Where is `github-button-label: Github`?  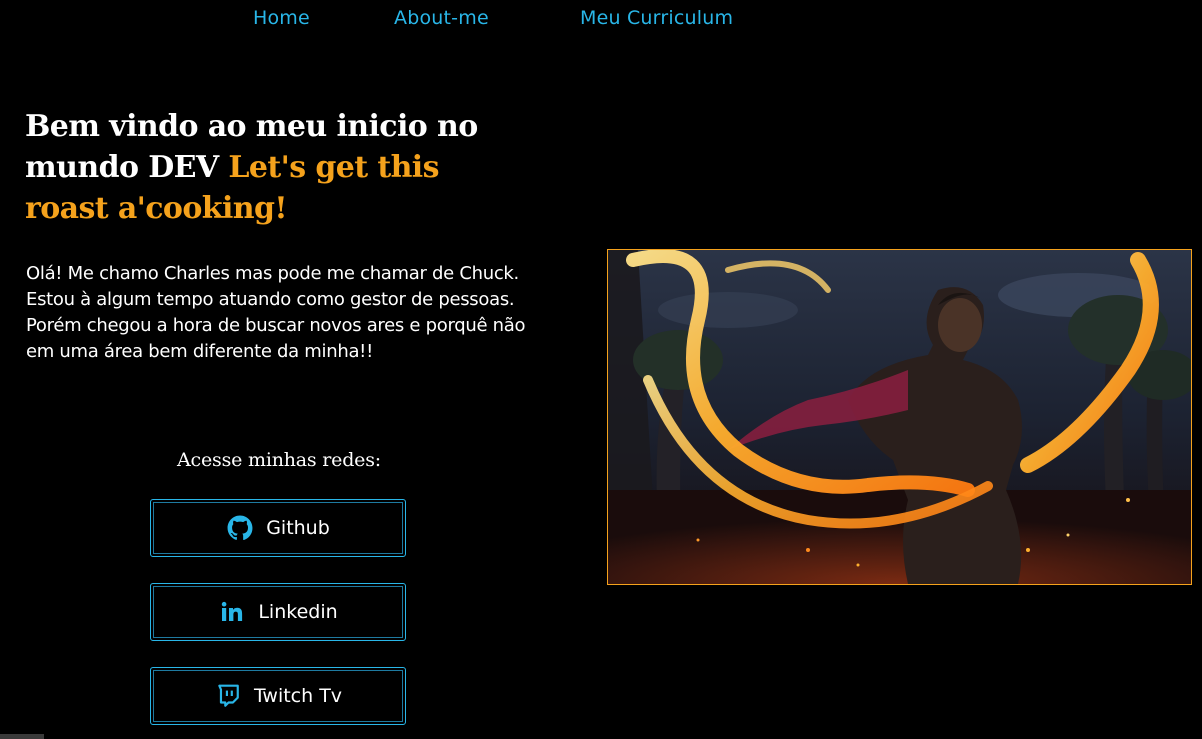 github-button-label: Github is located at coordinates (298, 528).